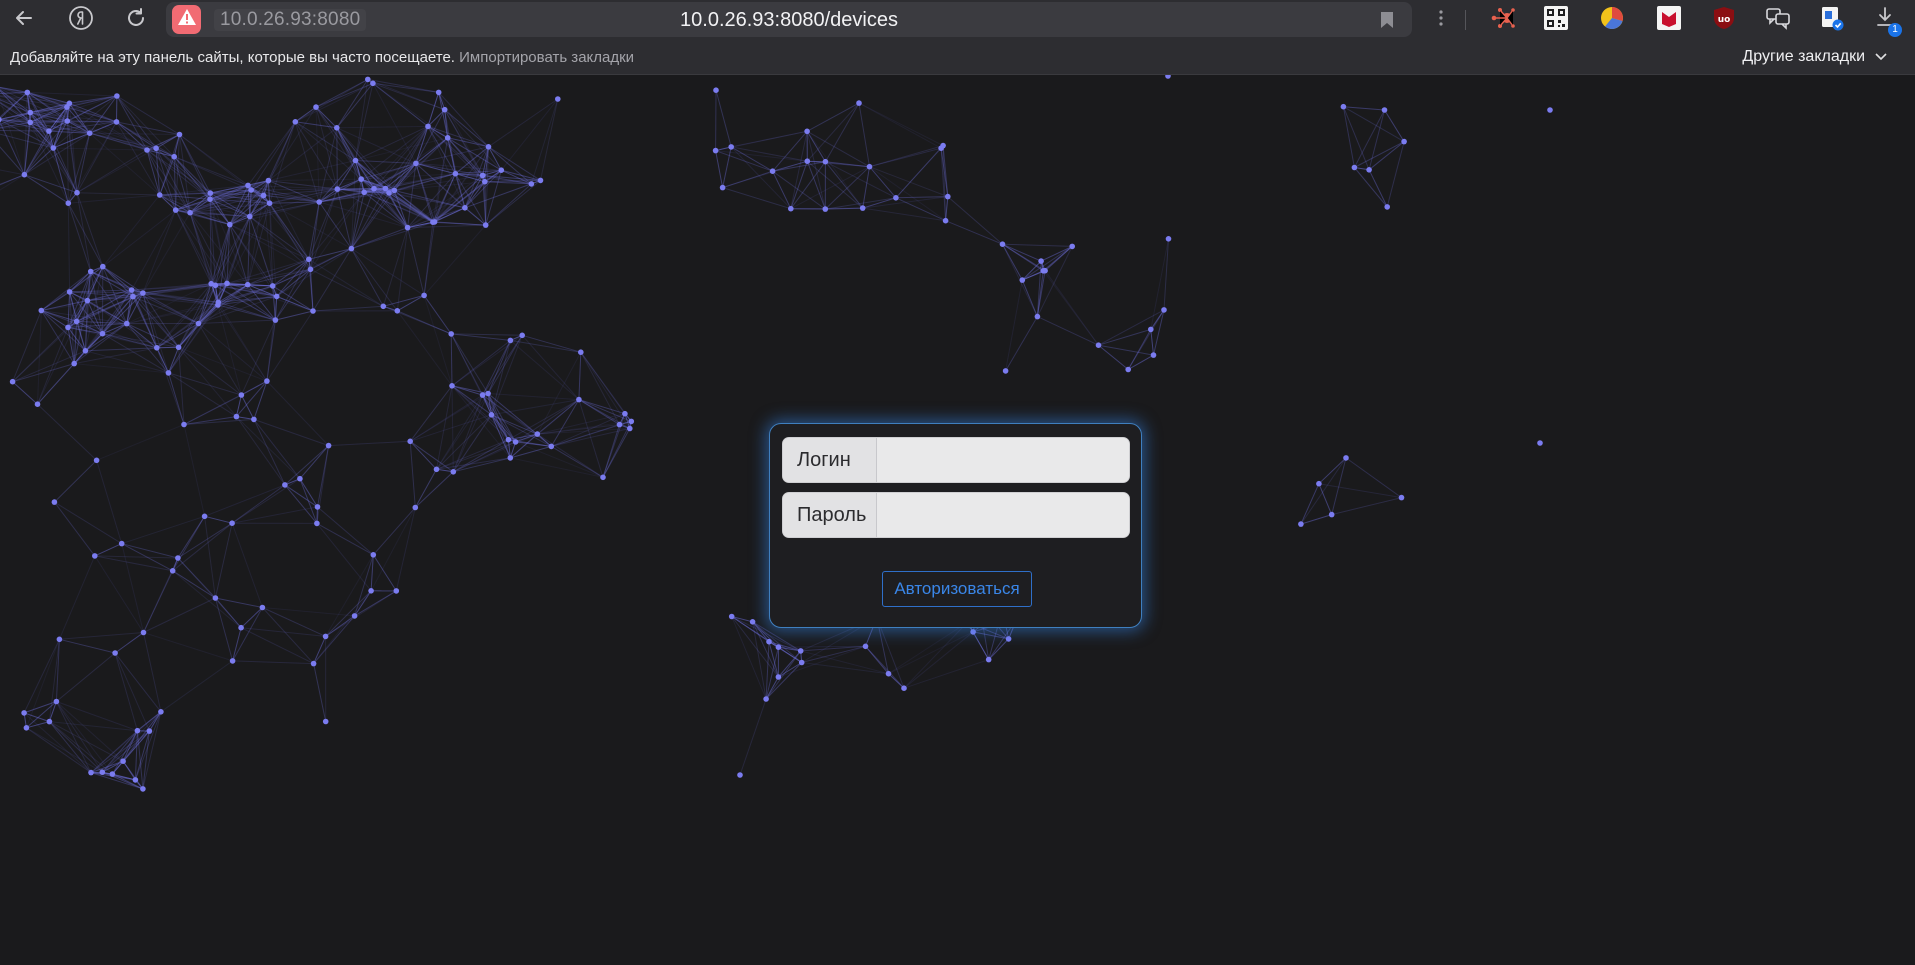 This screenshot has height=965, width=1915. What do you see at coordinates (24, 20) in the screenshot?
I see `back-button` at bounding box center [24, 20].